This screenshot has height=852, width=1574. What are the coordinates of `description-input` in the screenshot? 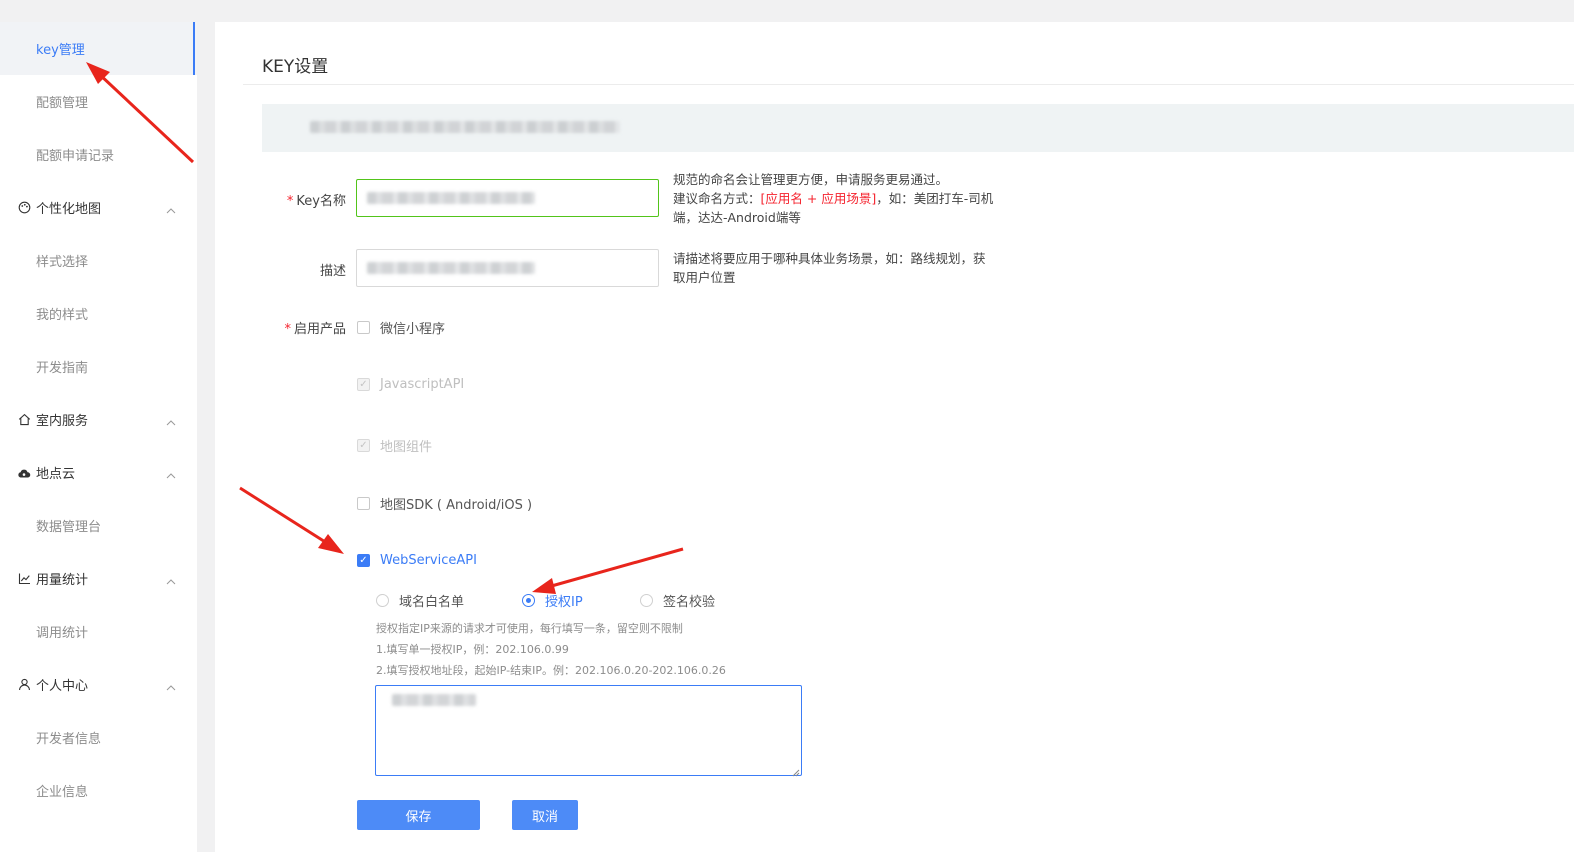 It's located at (507, 268).